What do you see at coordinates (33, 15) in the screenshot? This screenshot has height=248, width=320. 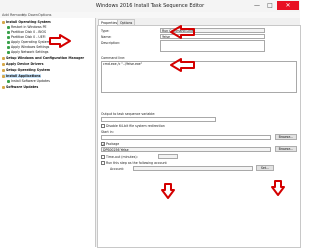 I see `toolbar-down: Down` at bounding box center [33, 15].